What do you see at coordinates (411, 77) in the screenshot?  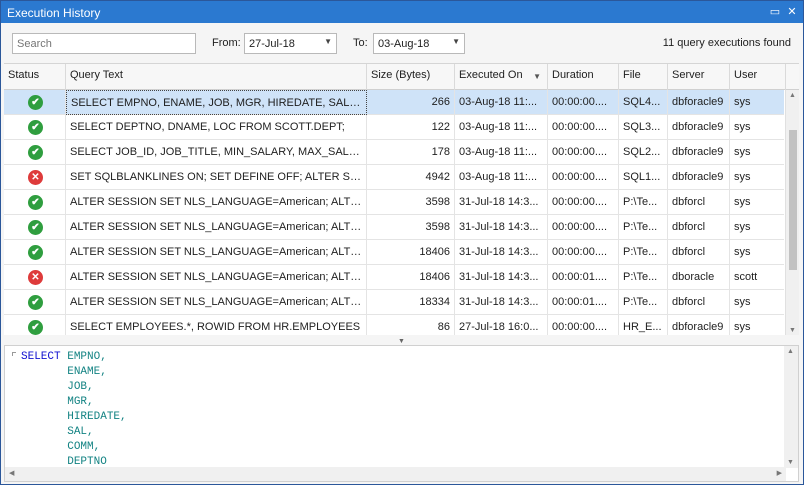 I see `column-header-size: Size (Bytes)` at bounding box center [411, 77].